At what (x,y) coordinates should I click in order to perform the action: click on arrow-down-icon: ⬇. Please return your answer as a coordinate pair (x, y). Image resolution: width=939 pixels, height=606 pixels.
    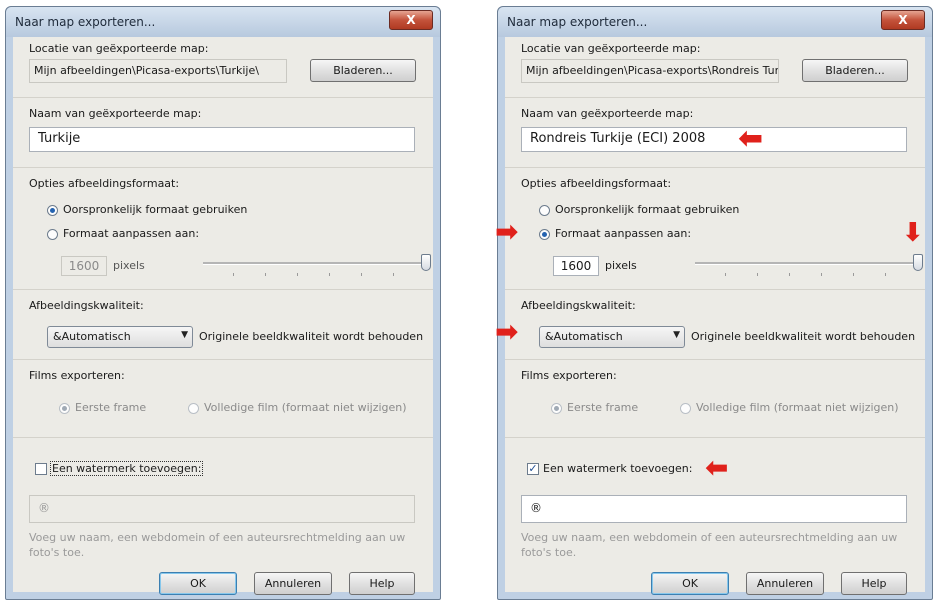
    Looking at the image, I should click on (913, 233).